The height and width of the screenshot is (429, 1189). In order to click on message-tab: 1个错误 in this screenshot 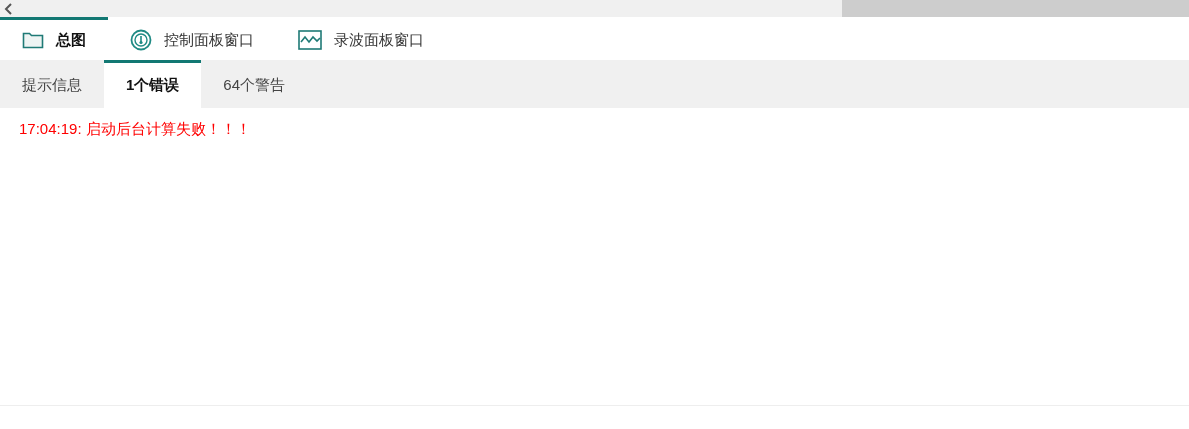, I will do `click(153, 84)`.